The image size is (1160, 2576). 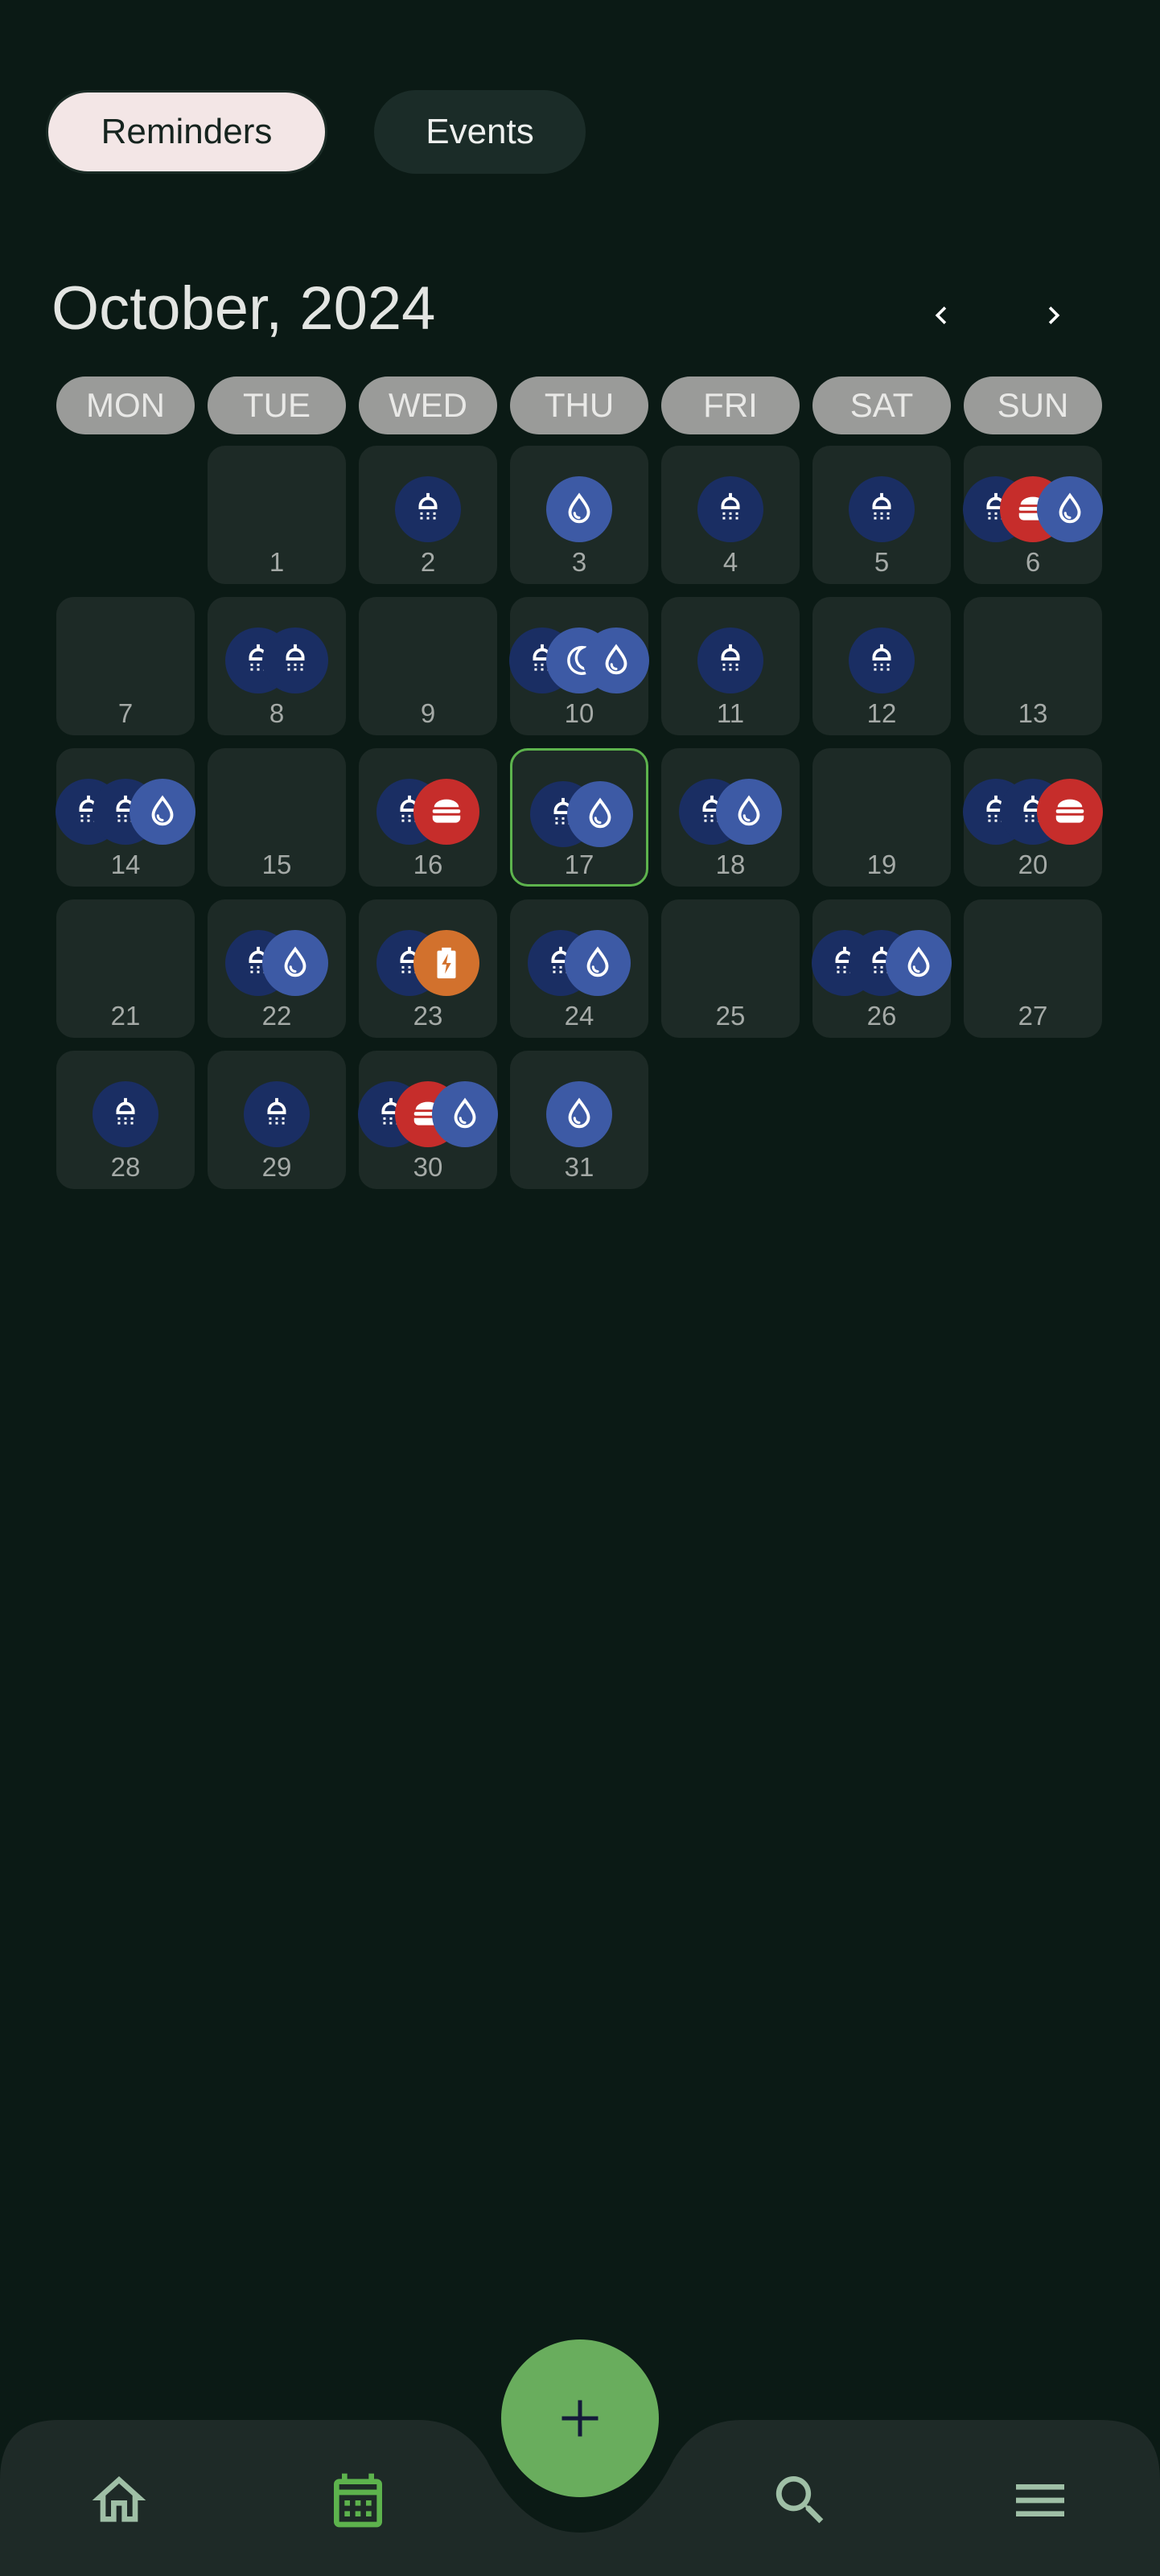 I want to click on calendar-day-29: 29, so click(x=277, y=1120).